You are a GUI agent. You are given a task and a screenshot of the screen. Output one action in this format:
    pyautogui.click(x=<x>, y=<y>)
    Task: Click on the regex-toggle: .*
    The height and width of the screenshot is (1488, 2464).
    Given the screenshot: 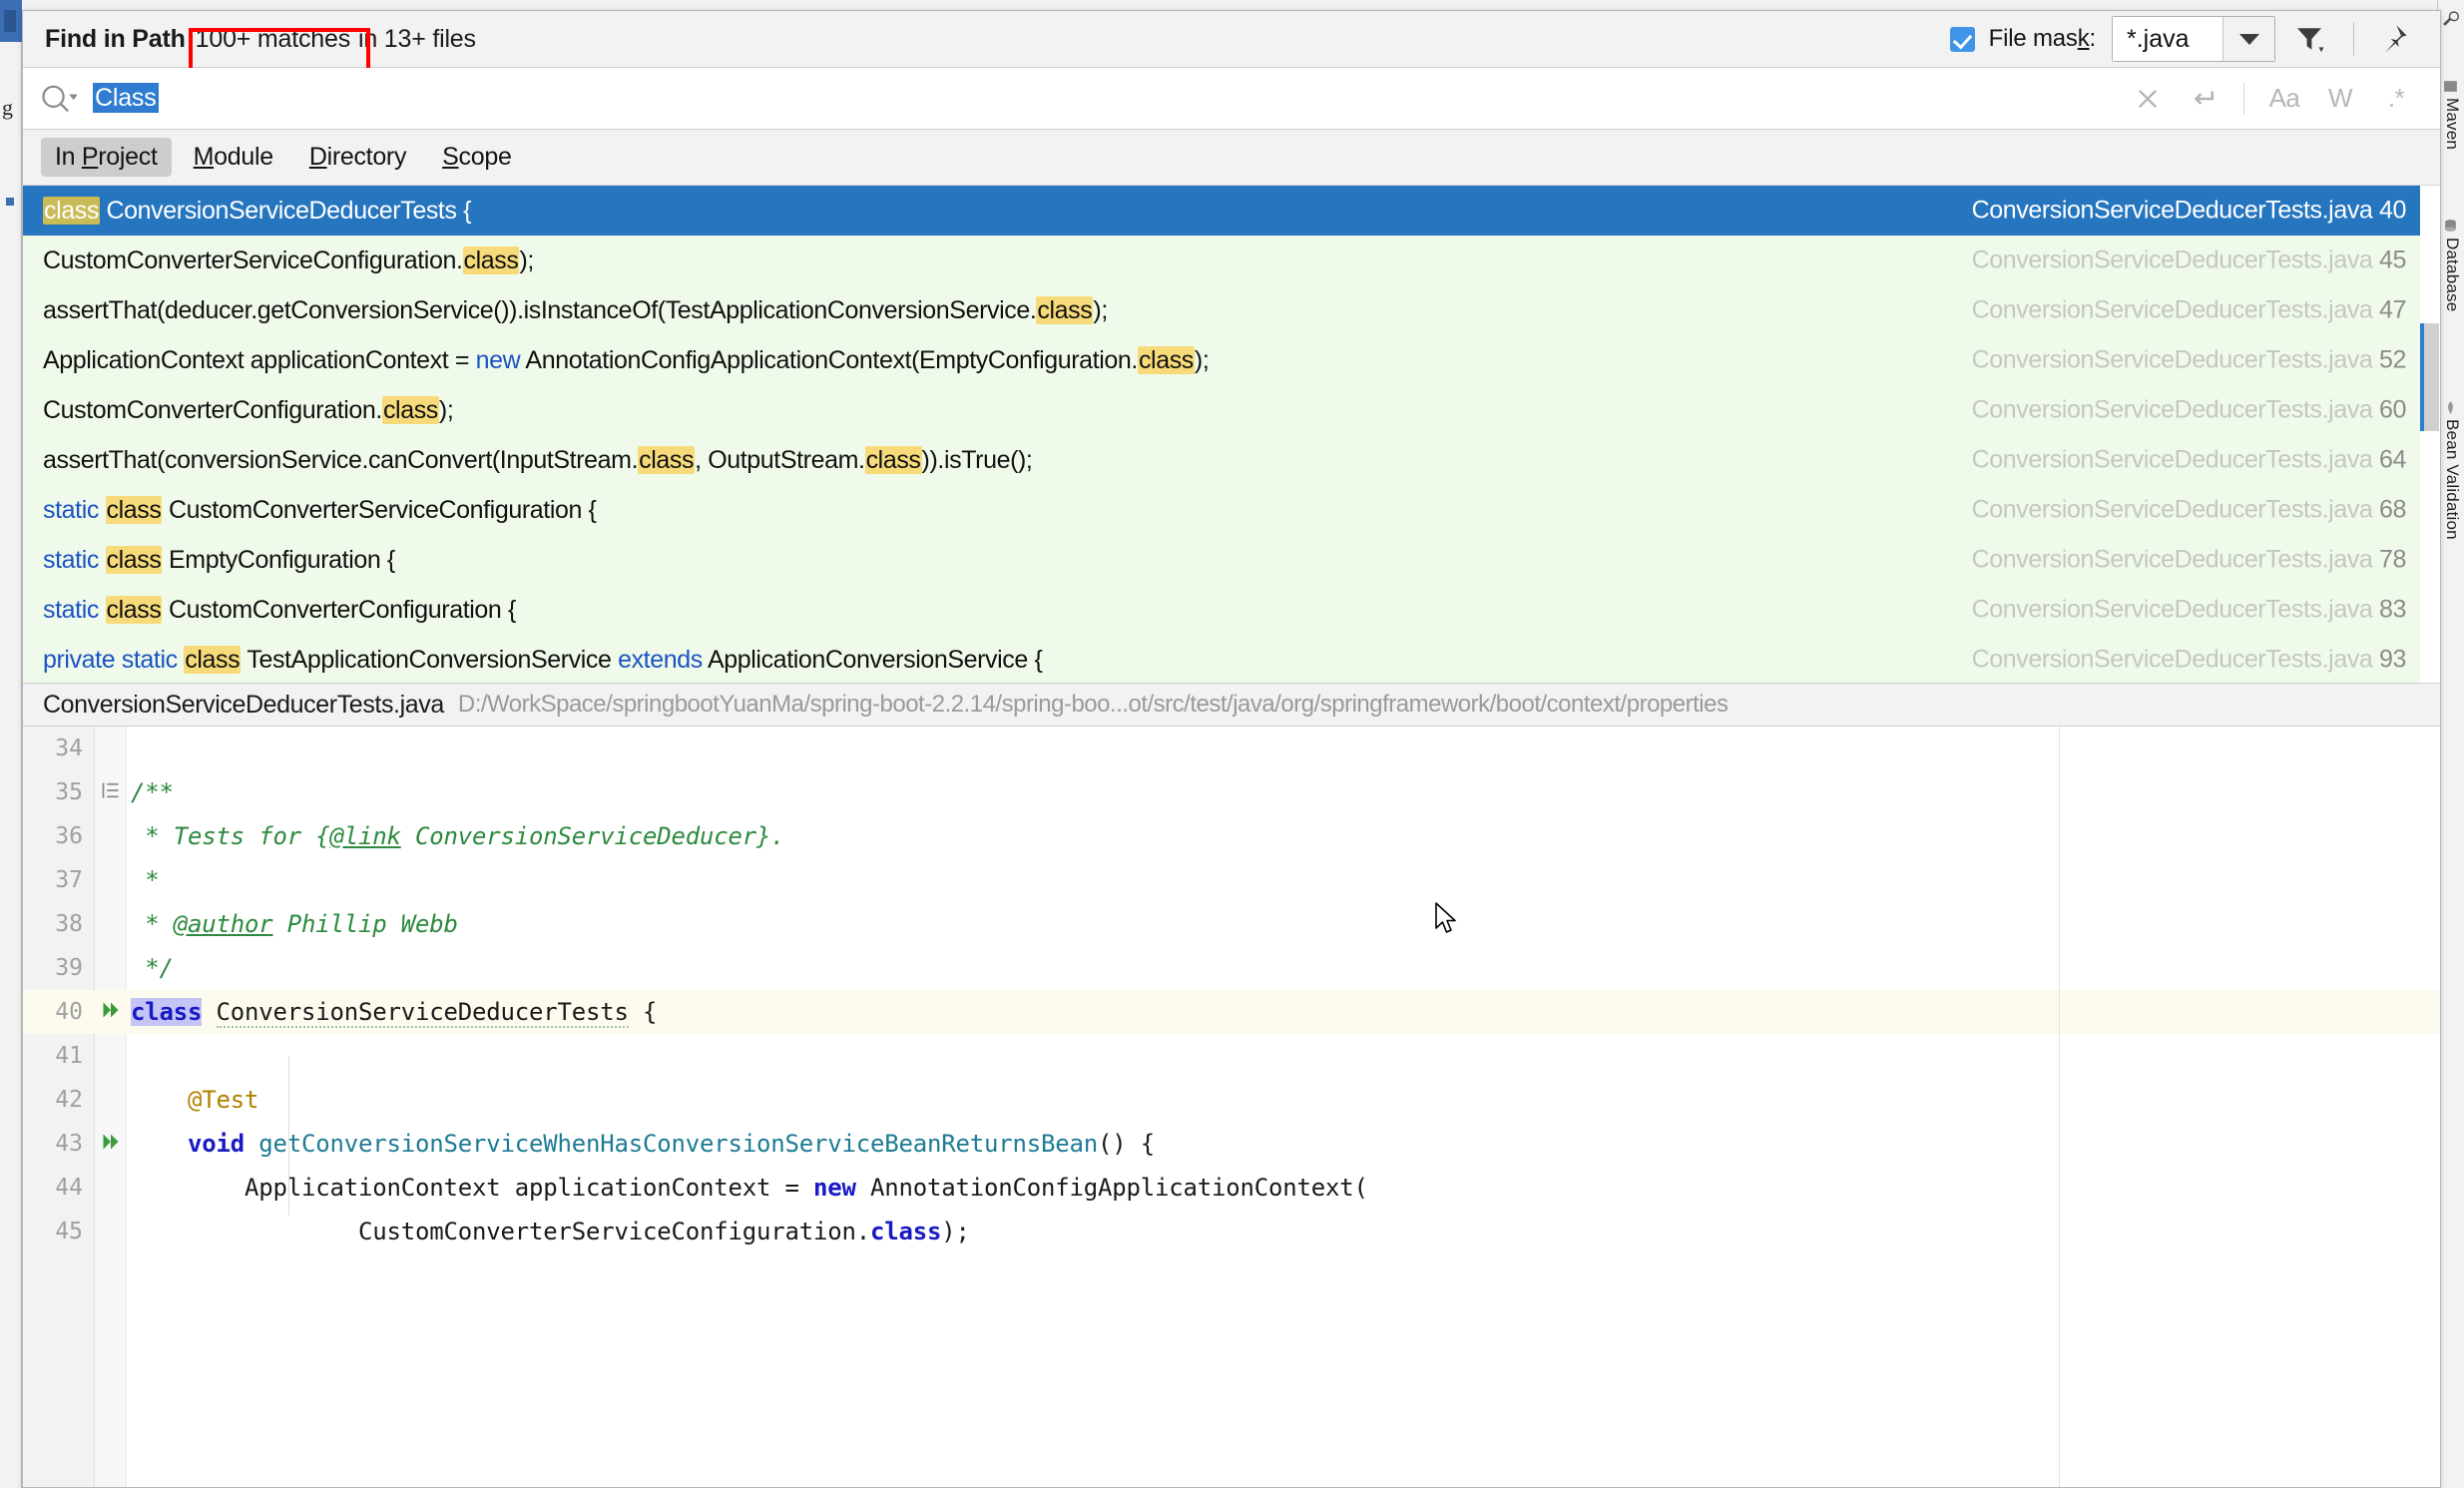 What is the action you would take?
    pyautogui.click(x=2396, y=98)
    